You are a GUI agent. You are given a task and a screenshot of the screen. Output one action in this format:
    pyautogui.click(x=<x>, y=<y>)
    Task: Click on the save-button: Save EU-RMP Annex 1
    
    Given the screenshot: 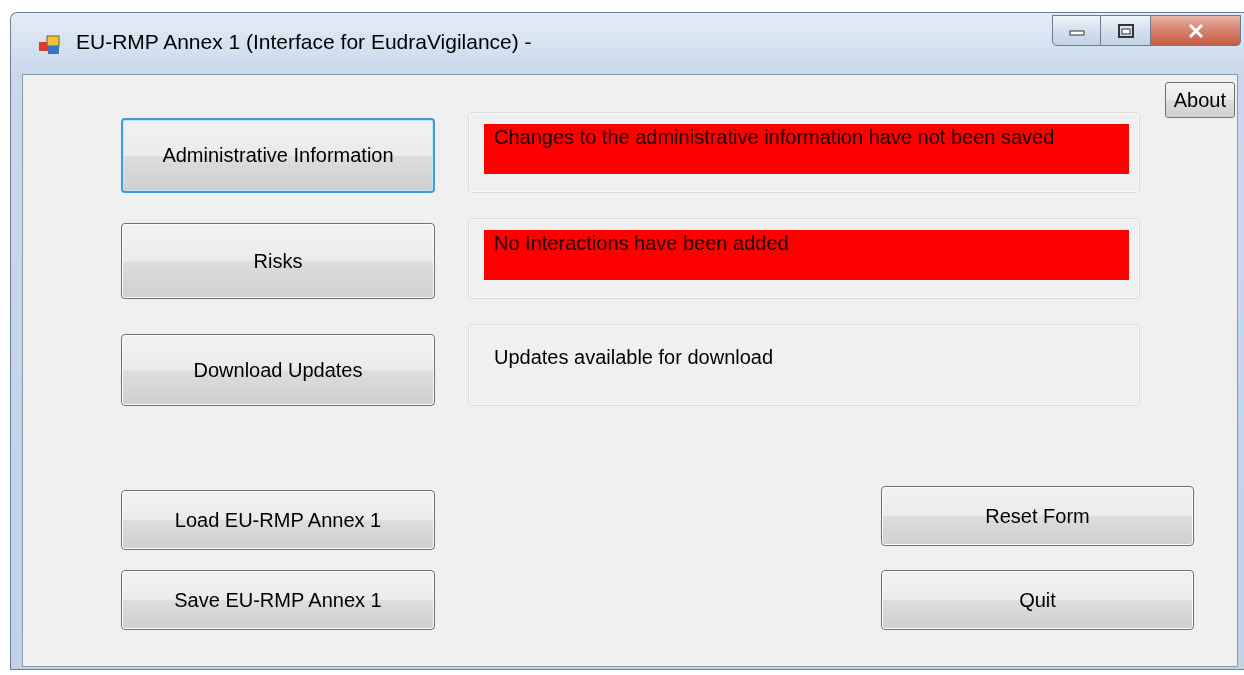 What is the action you would take?
    pyautogui.click(x=278, y=600)
    